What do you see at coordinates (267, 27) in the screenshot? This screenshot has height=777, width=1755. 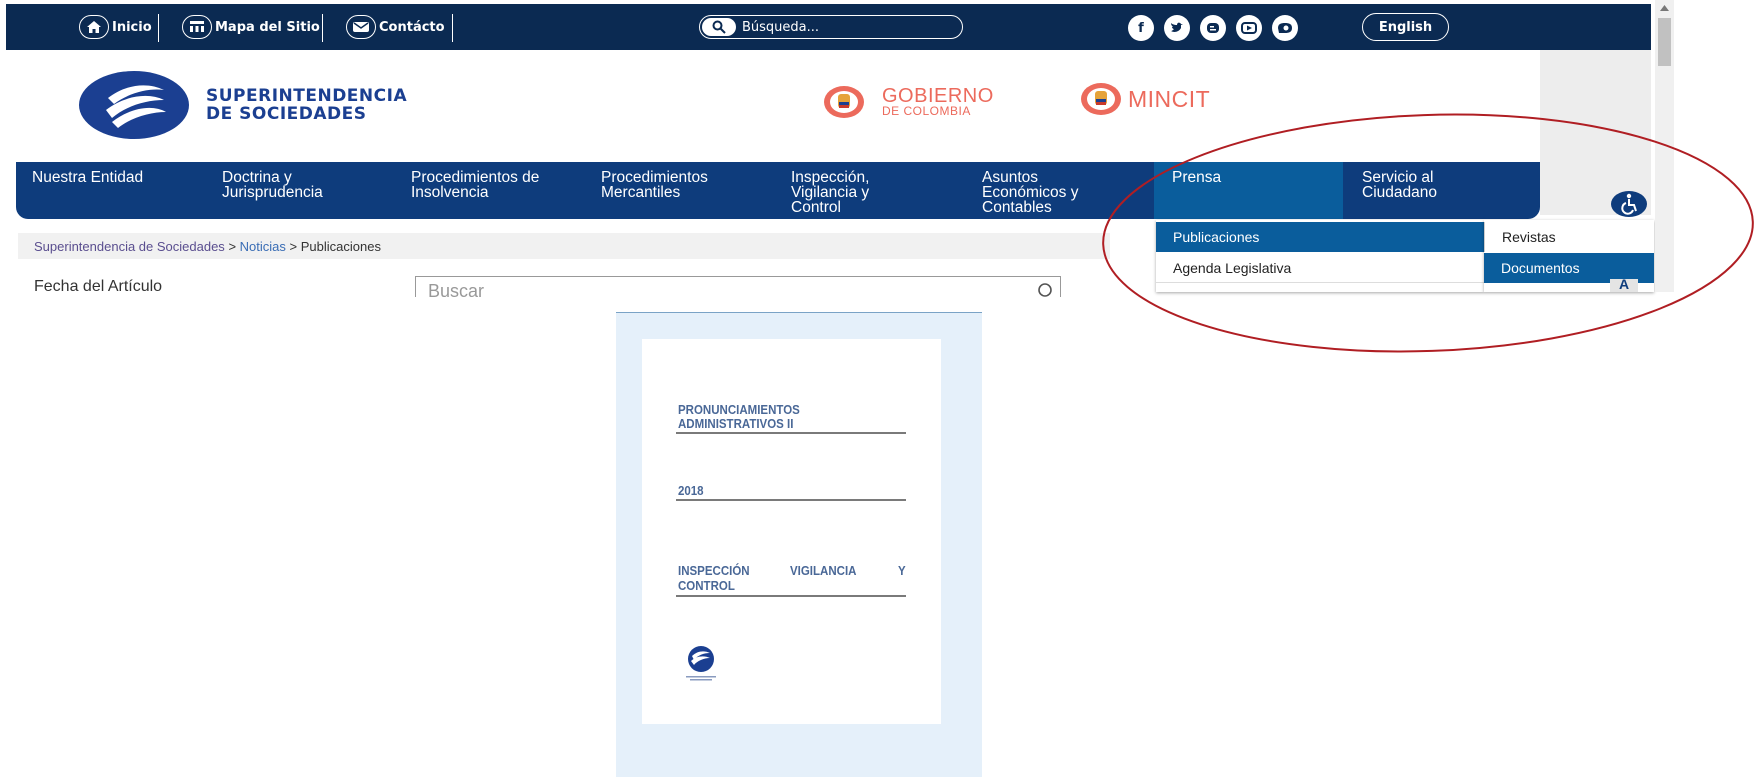 I see `sitemap-label: Mapa del Sitio` at bounding box center [267, 27].